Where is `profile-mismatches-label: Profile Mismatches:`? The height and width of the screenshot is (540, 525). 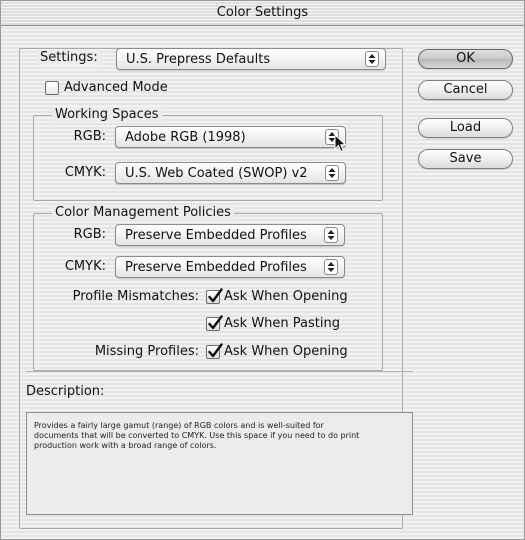 profile-mismatches-label: Profile Mismatches: is located at coordinates (135, 296).